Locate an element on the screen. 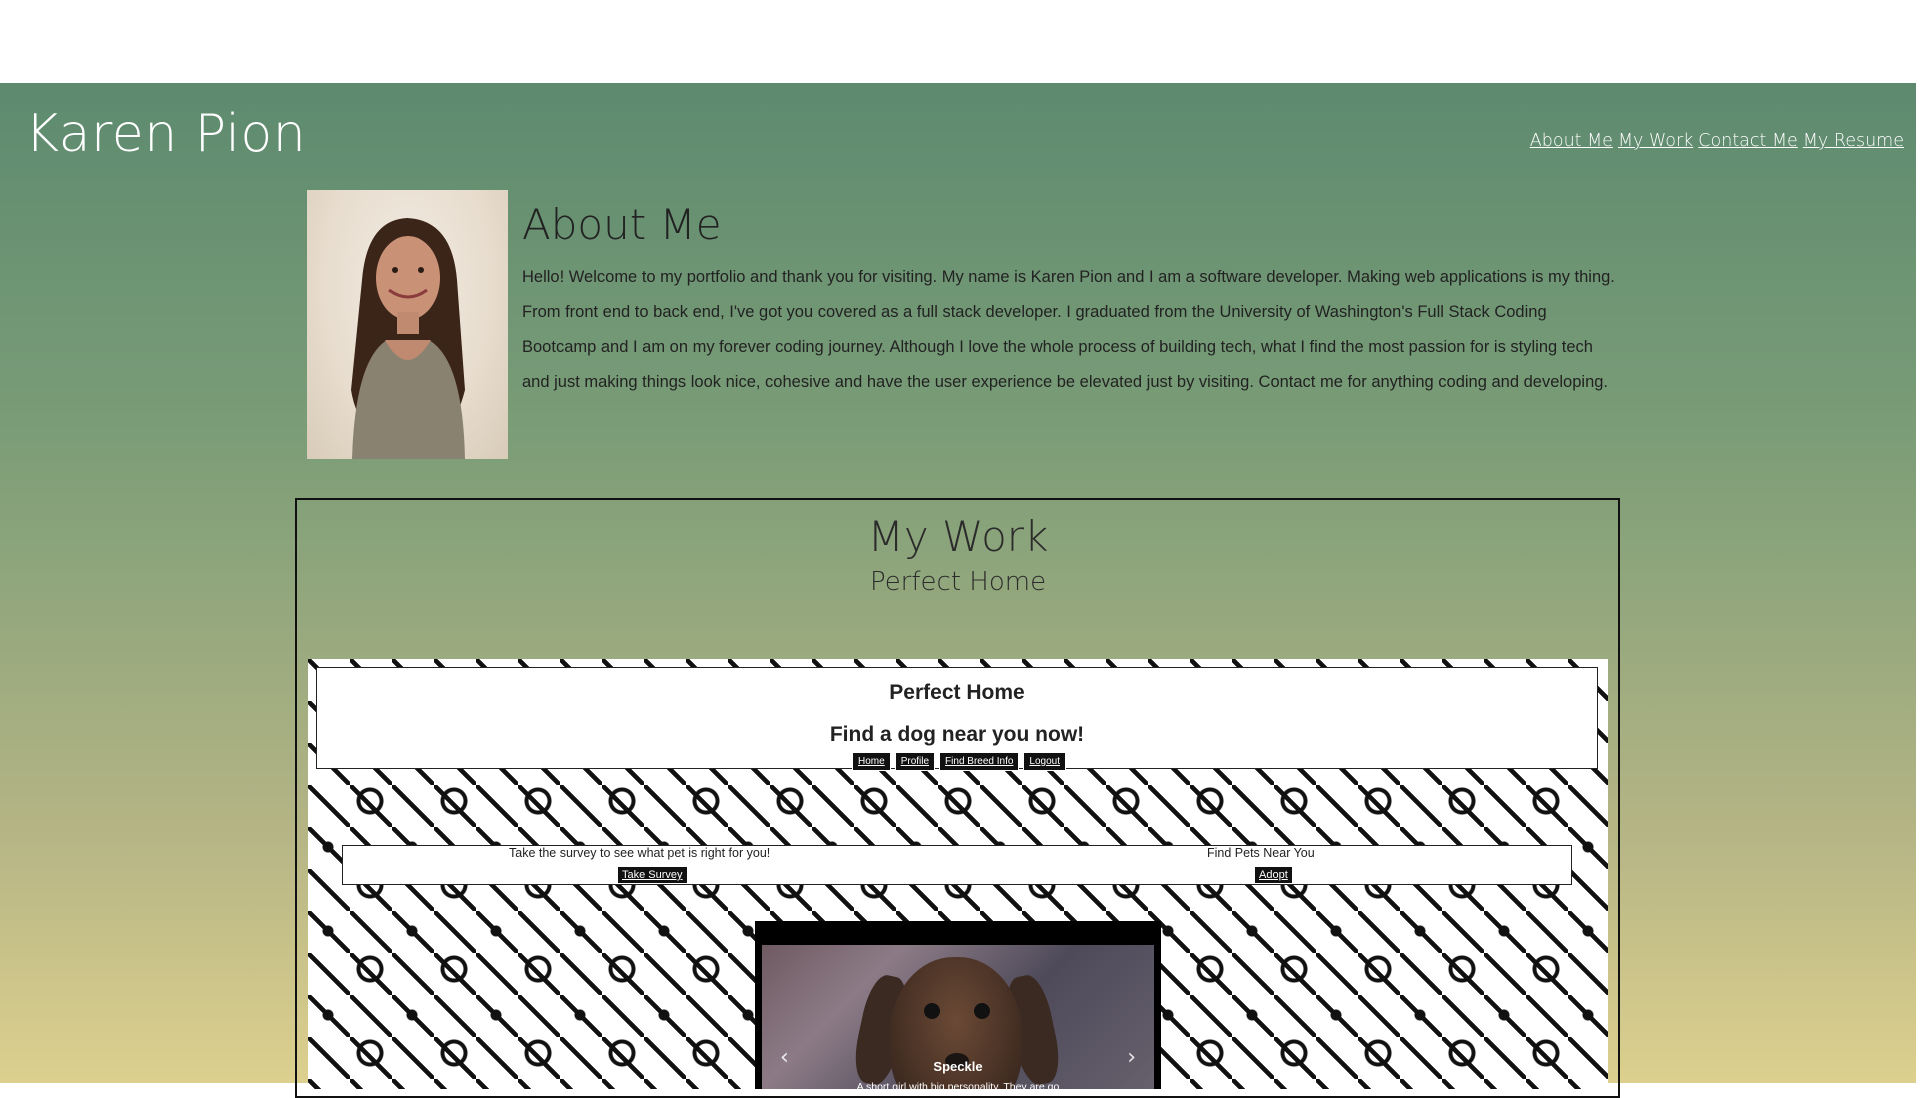  main-nav: About Me My Work Contact Me My Resume is located at coordinates (1717, 141).